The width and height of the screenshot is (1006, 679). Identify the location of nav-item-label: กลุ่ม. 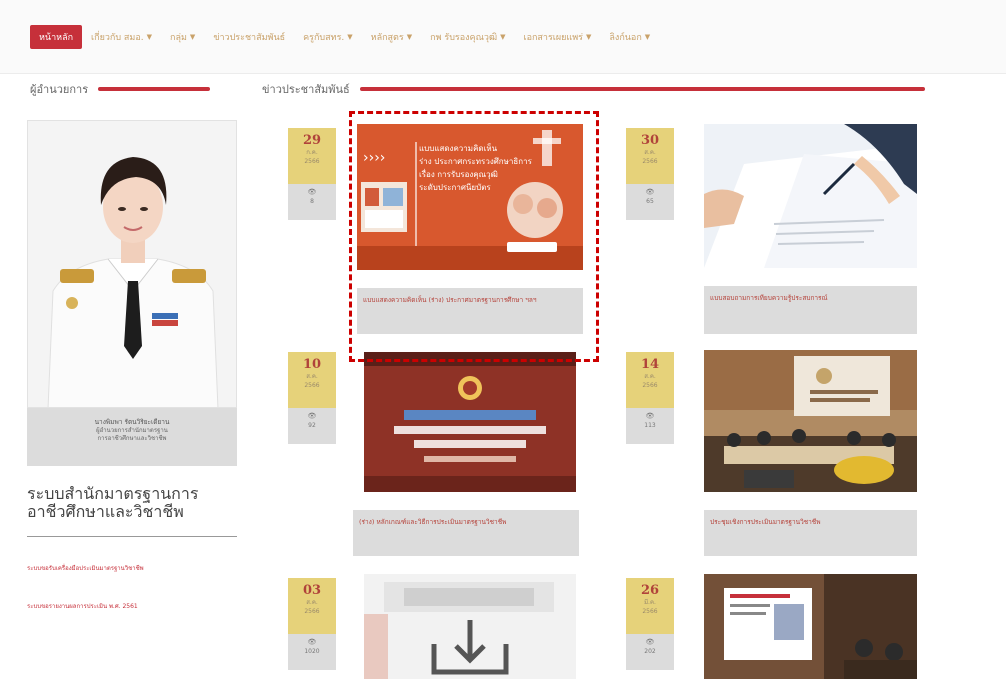
(178, 38).